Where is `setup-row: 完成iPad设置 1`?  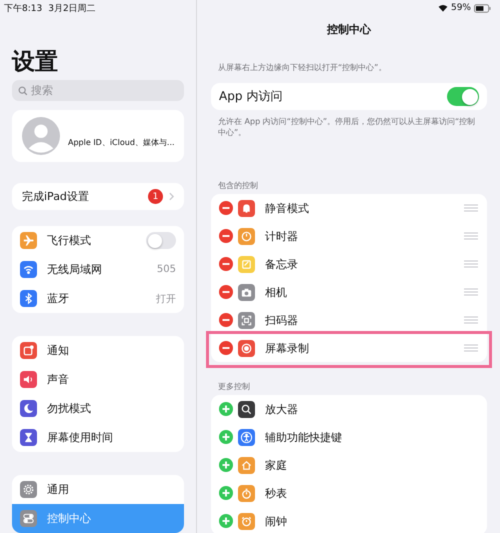
setup-row: 完成iPad设置 1 is located at coordinates (98, 196).